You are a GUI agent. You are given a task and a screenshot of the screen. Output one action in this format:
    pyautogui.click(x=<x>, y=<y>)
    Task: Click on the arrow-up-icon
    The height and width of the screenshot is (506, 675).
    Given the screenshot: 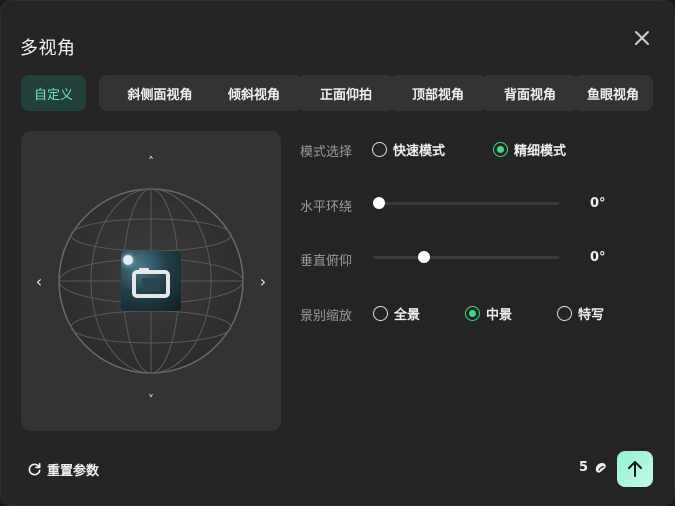 What is the action you would take?
    pyautogui.click(x=635, y=469)
    